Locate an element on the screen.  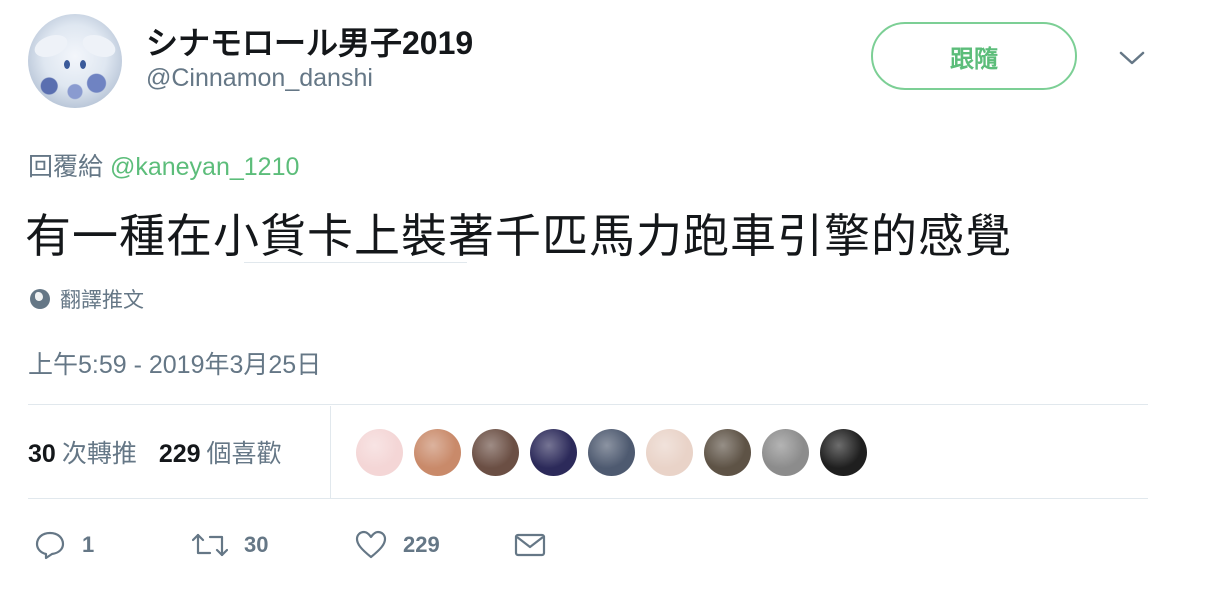
reply-count: 1 is located at coordinates (88, 544).